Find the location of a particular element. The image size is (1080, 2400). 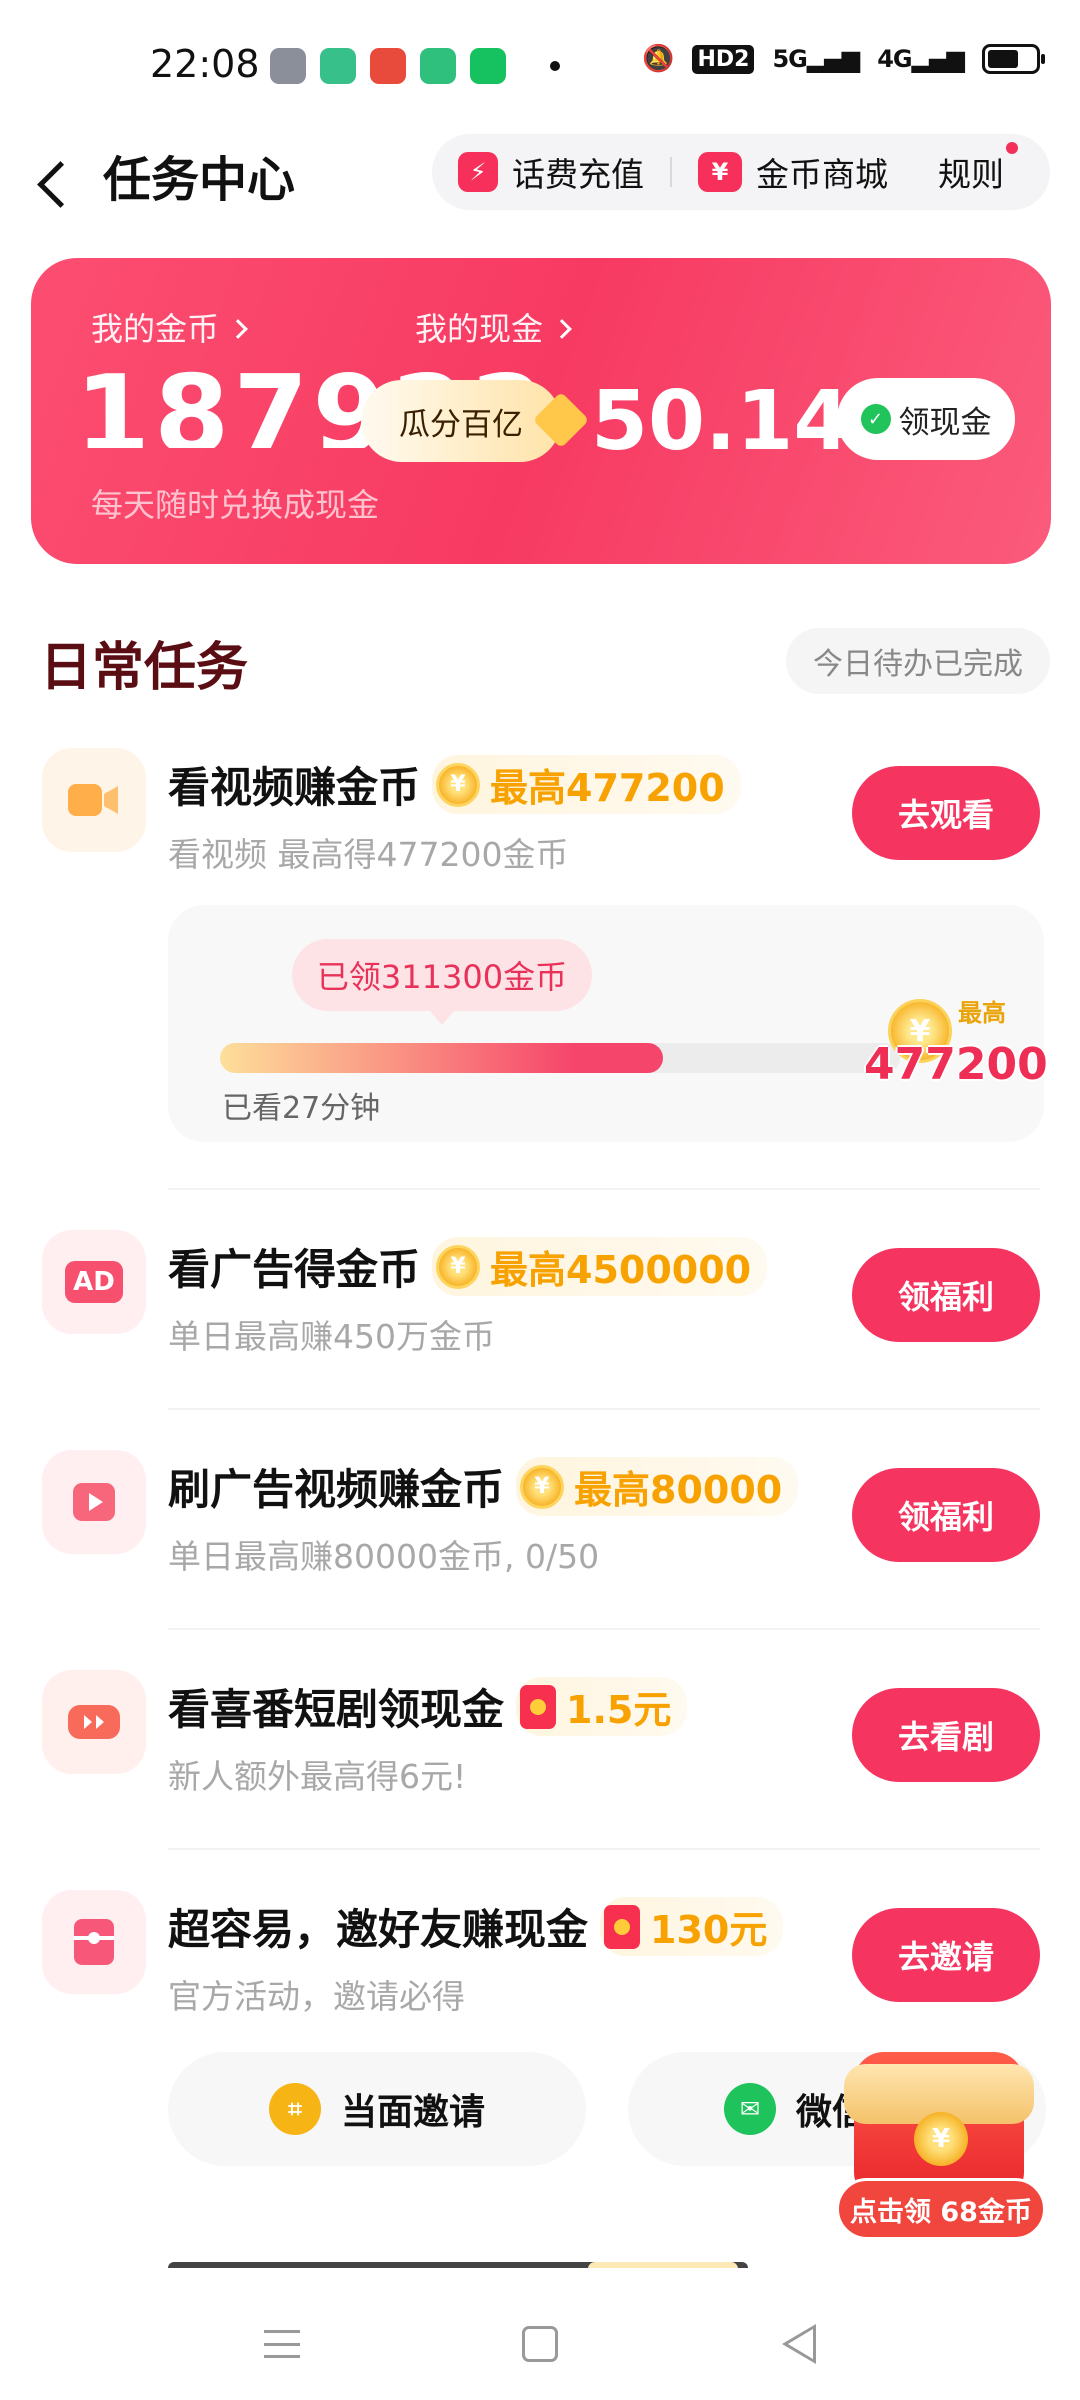

get-cash-button: ✓ 领现金 is located at coordinates (926, 419).